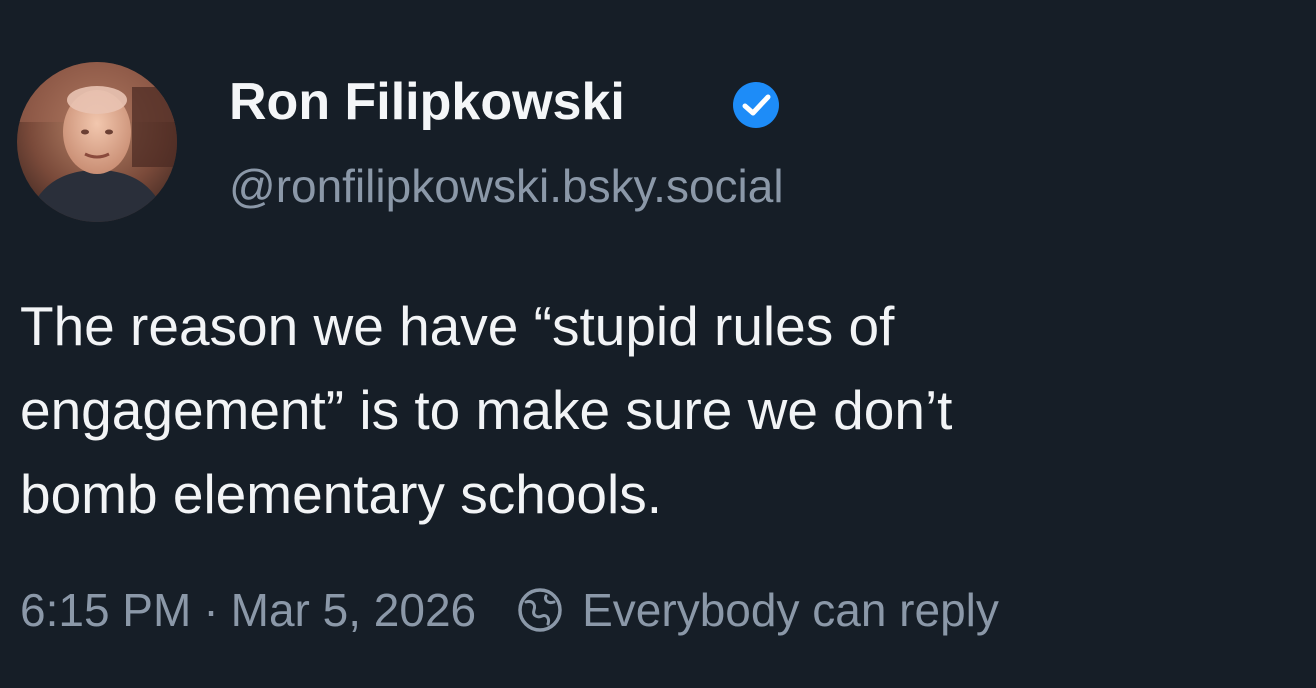  Describe the element at coordinates (427, 102) in the screenshot. I see `author-display-name: Ron Filipkowski` at that location.